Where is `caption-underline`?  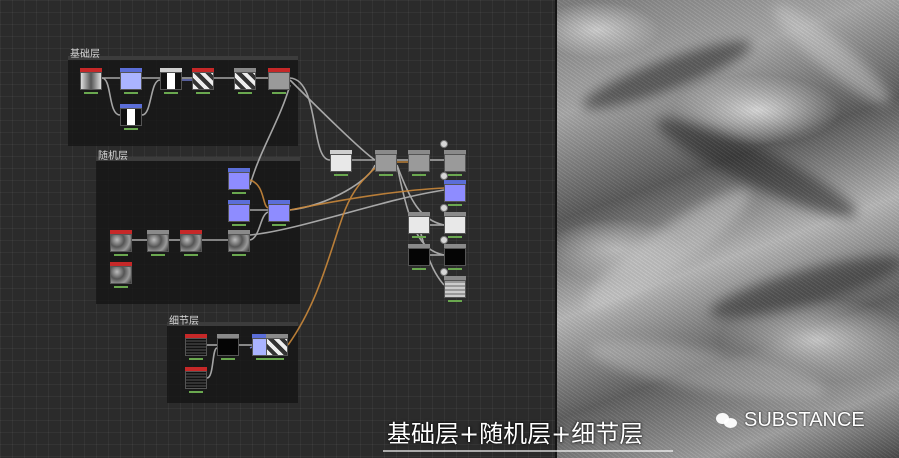 caption-underline is located at coordinates (528, 451).